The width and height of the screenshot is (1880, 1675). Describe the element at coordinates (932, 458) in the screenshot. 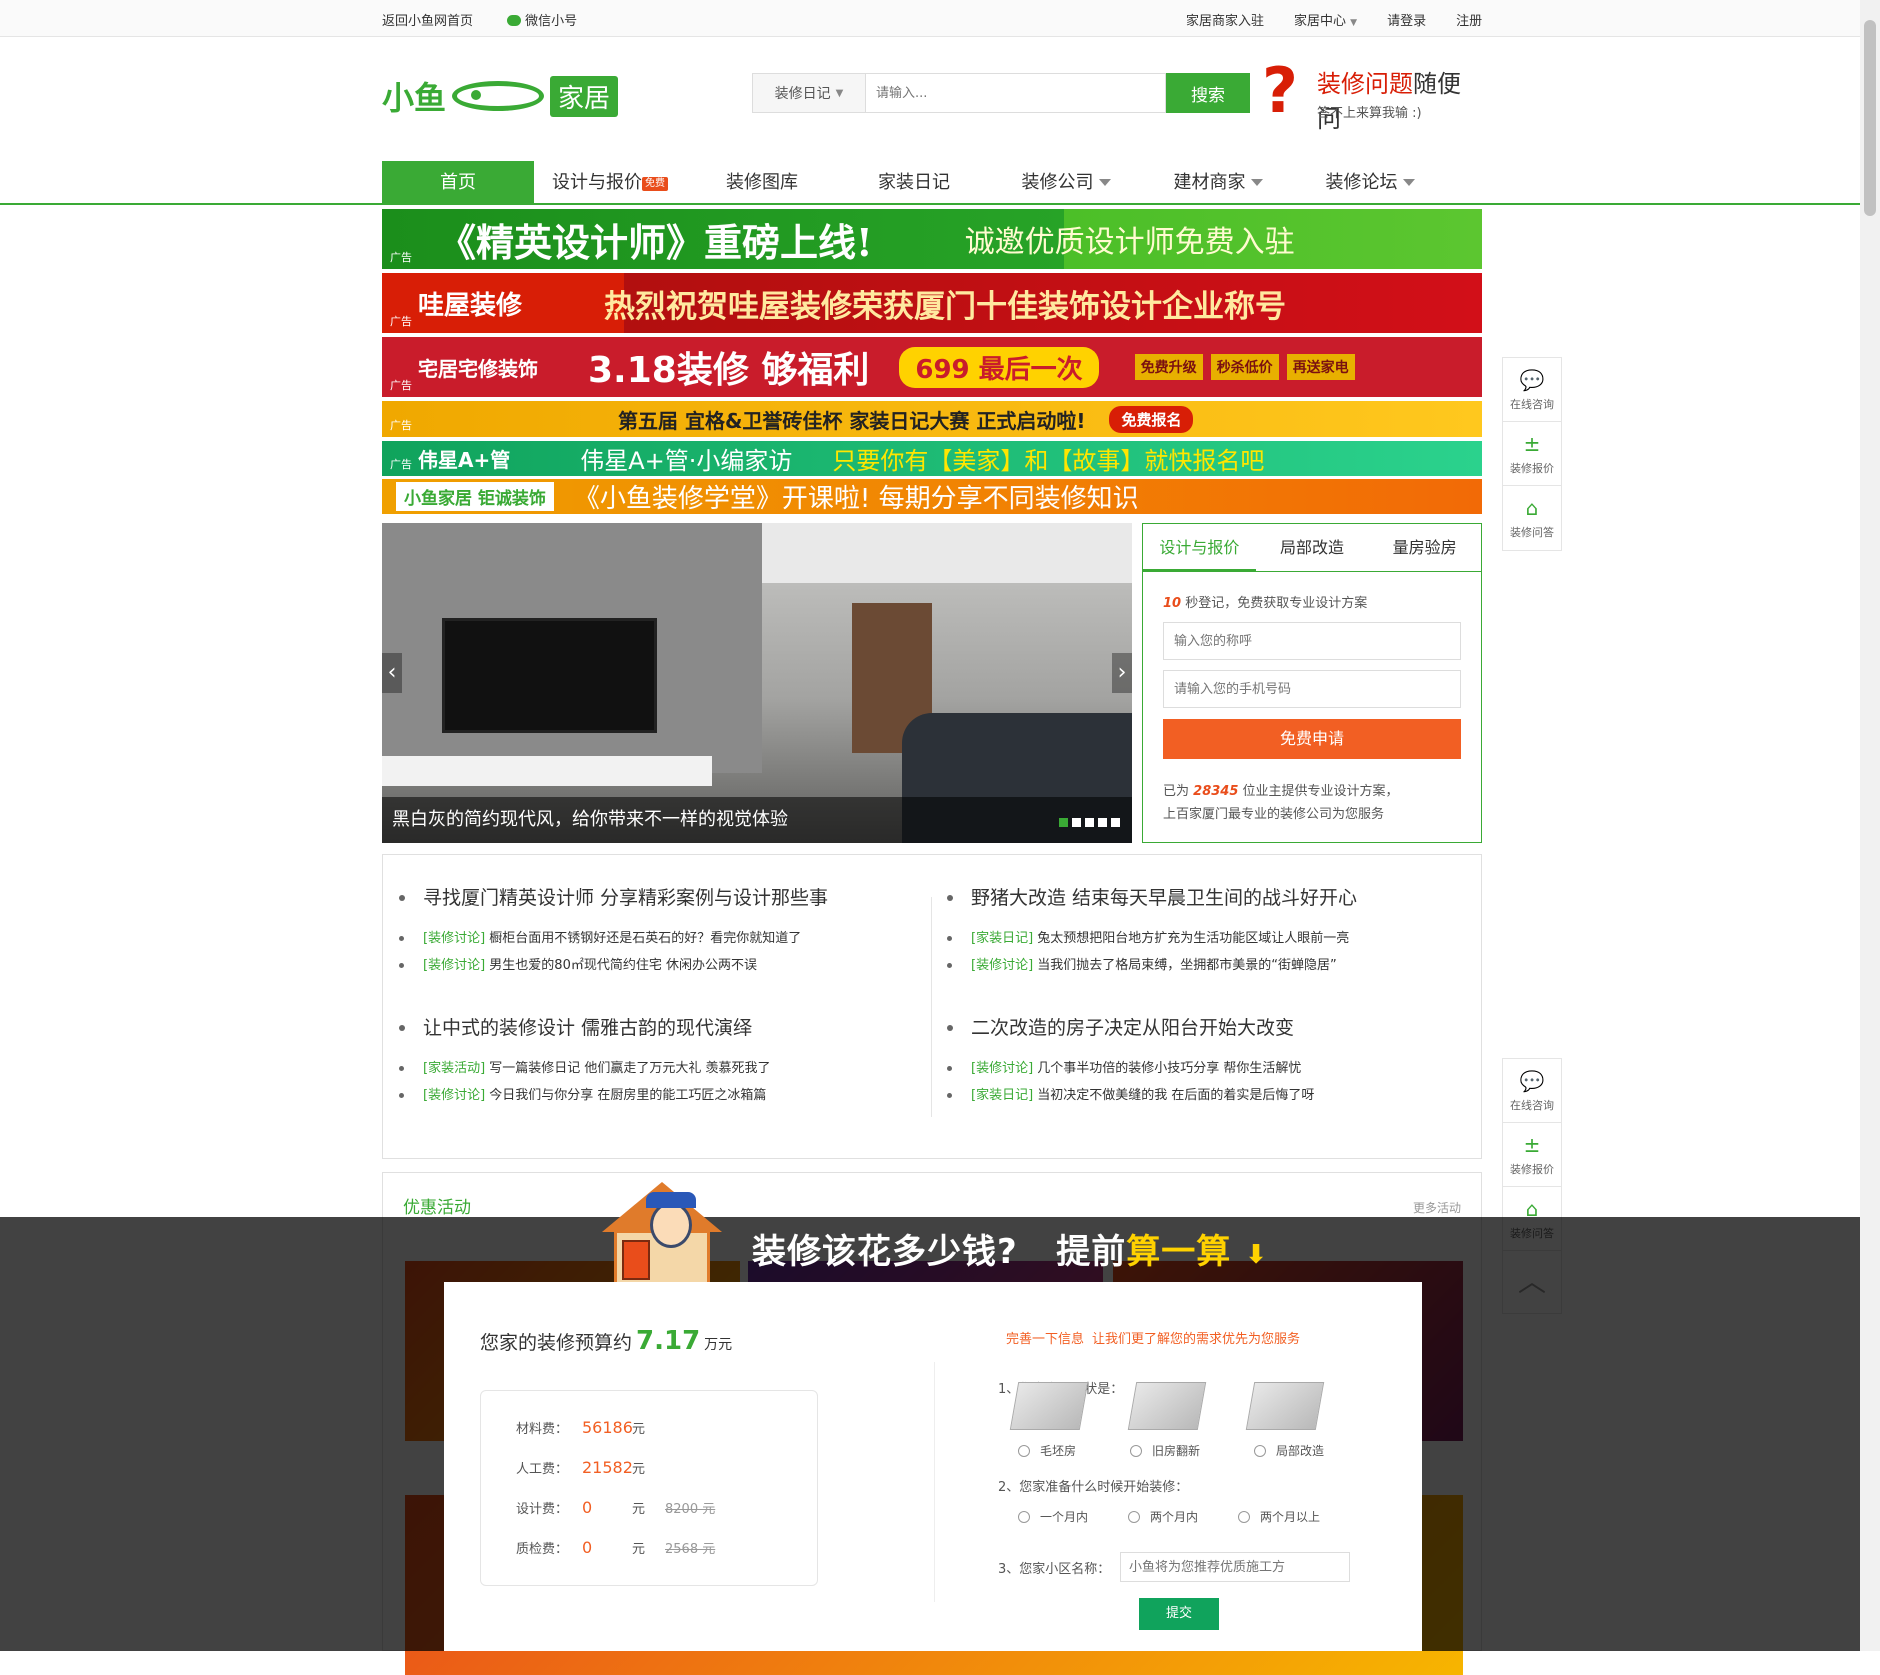

I see `ad-banner-weixing: 伟星A+管 伟星A+管·小编家访 只要你有【美家】和【故事】就快报名吧 广告` at that location.